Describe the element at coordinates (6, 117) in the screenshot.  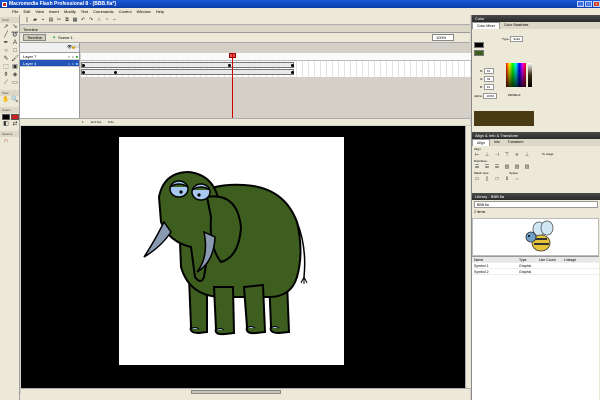
I see `stroke-color-swatch` at that location.